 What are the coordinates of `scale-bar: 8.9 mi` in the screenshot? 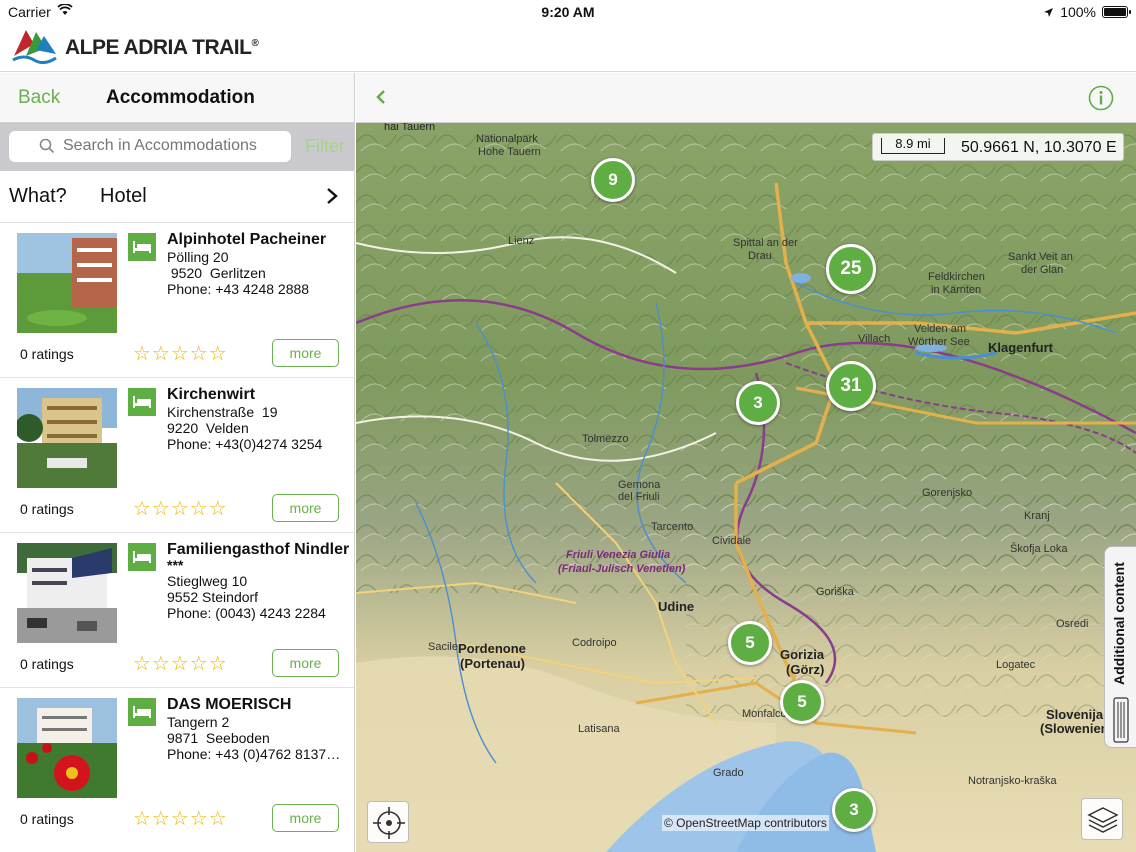 It's located at (913, 145).